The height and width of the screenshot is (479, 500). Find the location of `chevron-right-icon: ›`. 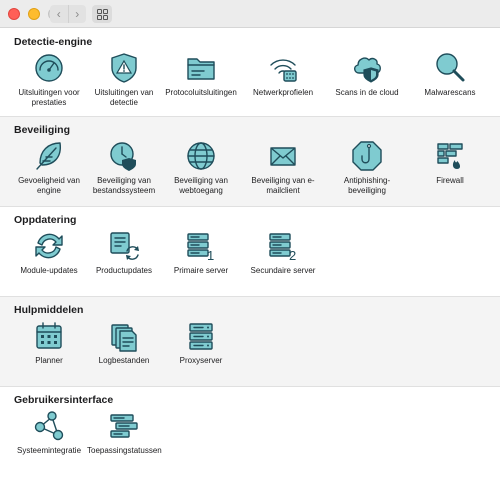

chevron-right-icon: › is located at coordinates (77, 14).